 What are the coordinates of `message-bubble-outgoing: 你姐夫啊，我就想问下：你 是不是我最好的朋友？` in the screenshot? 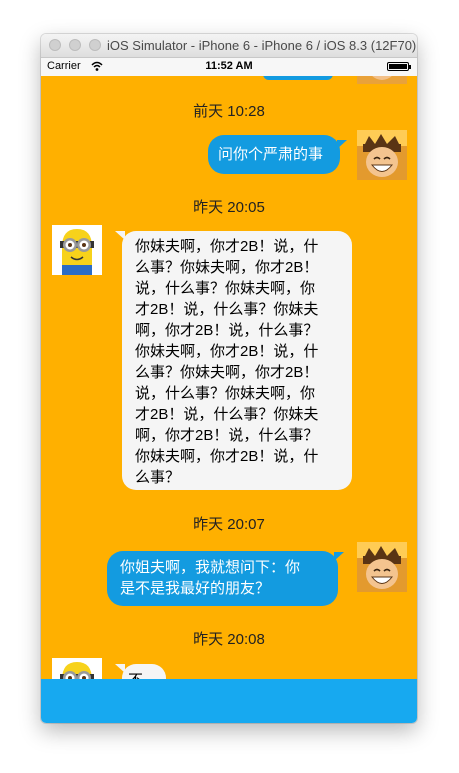 It's located at (222, 578).